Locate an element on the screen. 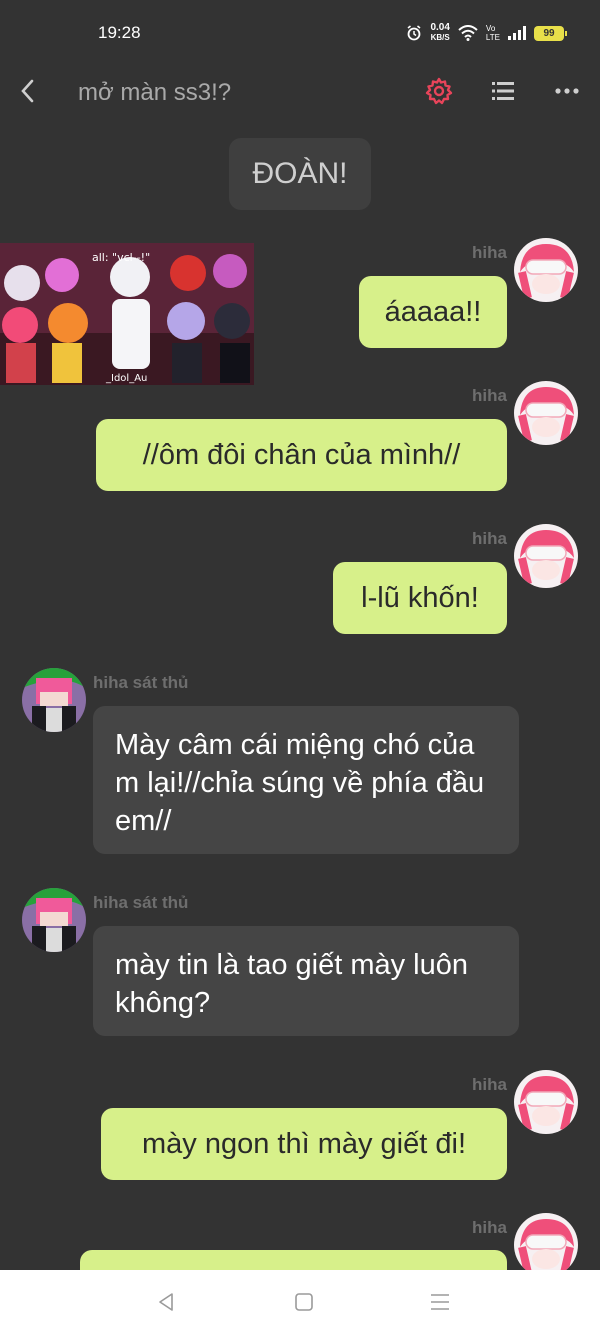  status-bar: 19:28 0.04 KB/S Vo LTE 99 is located at coordinates (300, 33).